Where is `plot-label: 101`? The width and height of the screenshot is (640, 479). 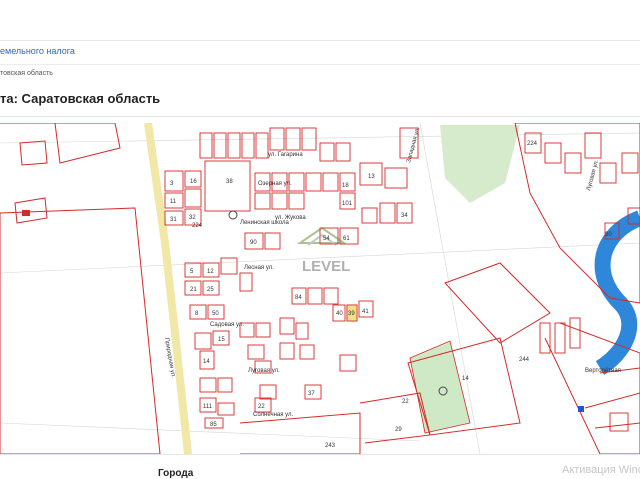
plot-label: 101 is located at coordinates (347, 204).